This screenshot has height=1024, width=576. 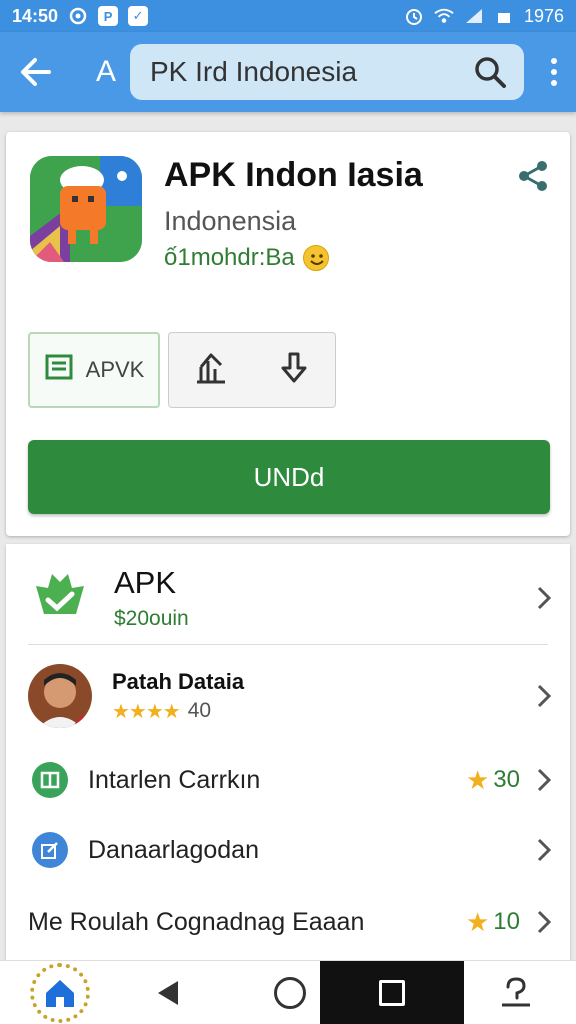 I want to click on list-item-intarlen: Intarlen Carrkın ★ 30, so click(x=288, y=780).